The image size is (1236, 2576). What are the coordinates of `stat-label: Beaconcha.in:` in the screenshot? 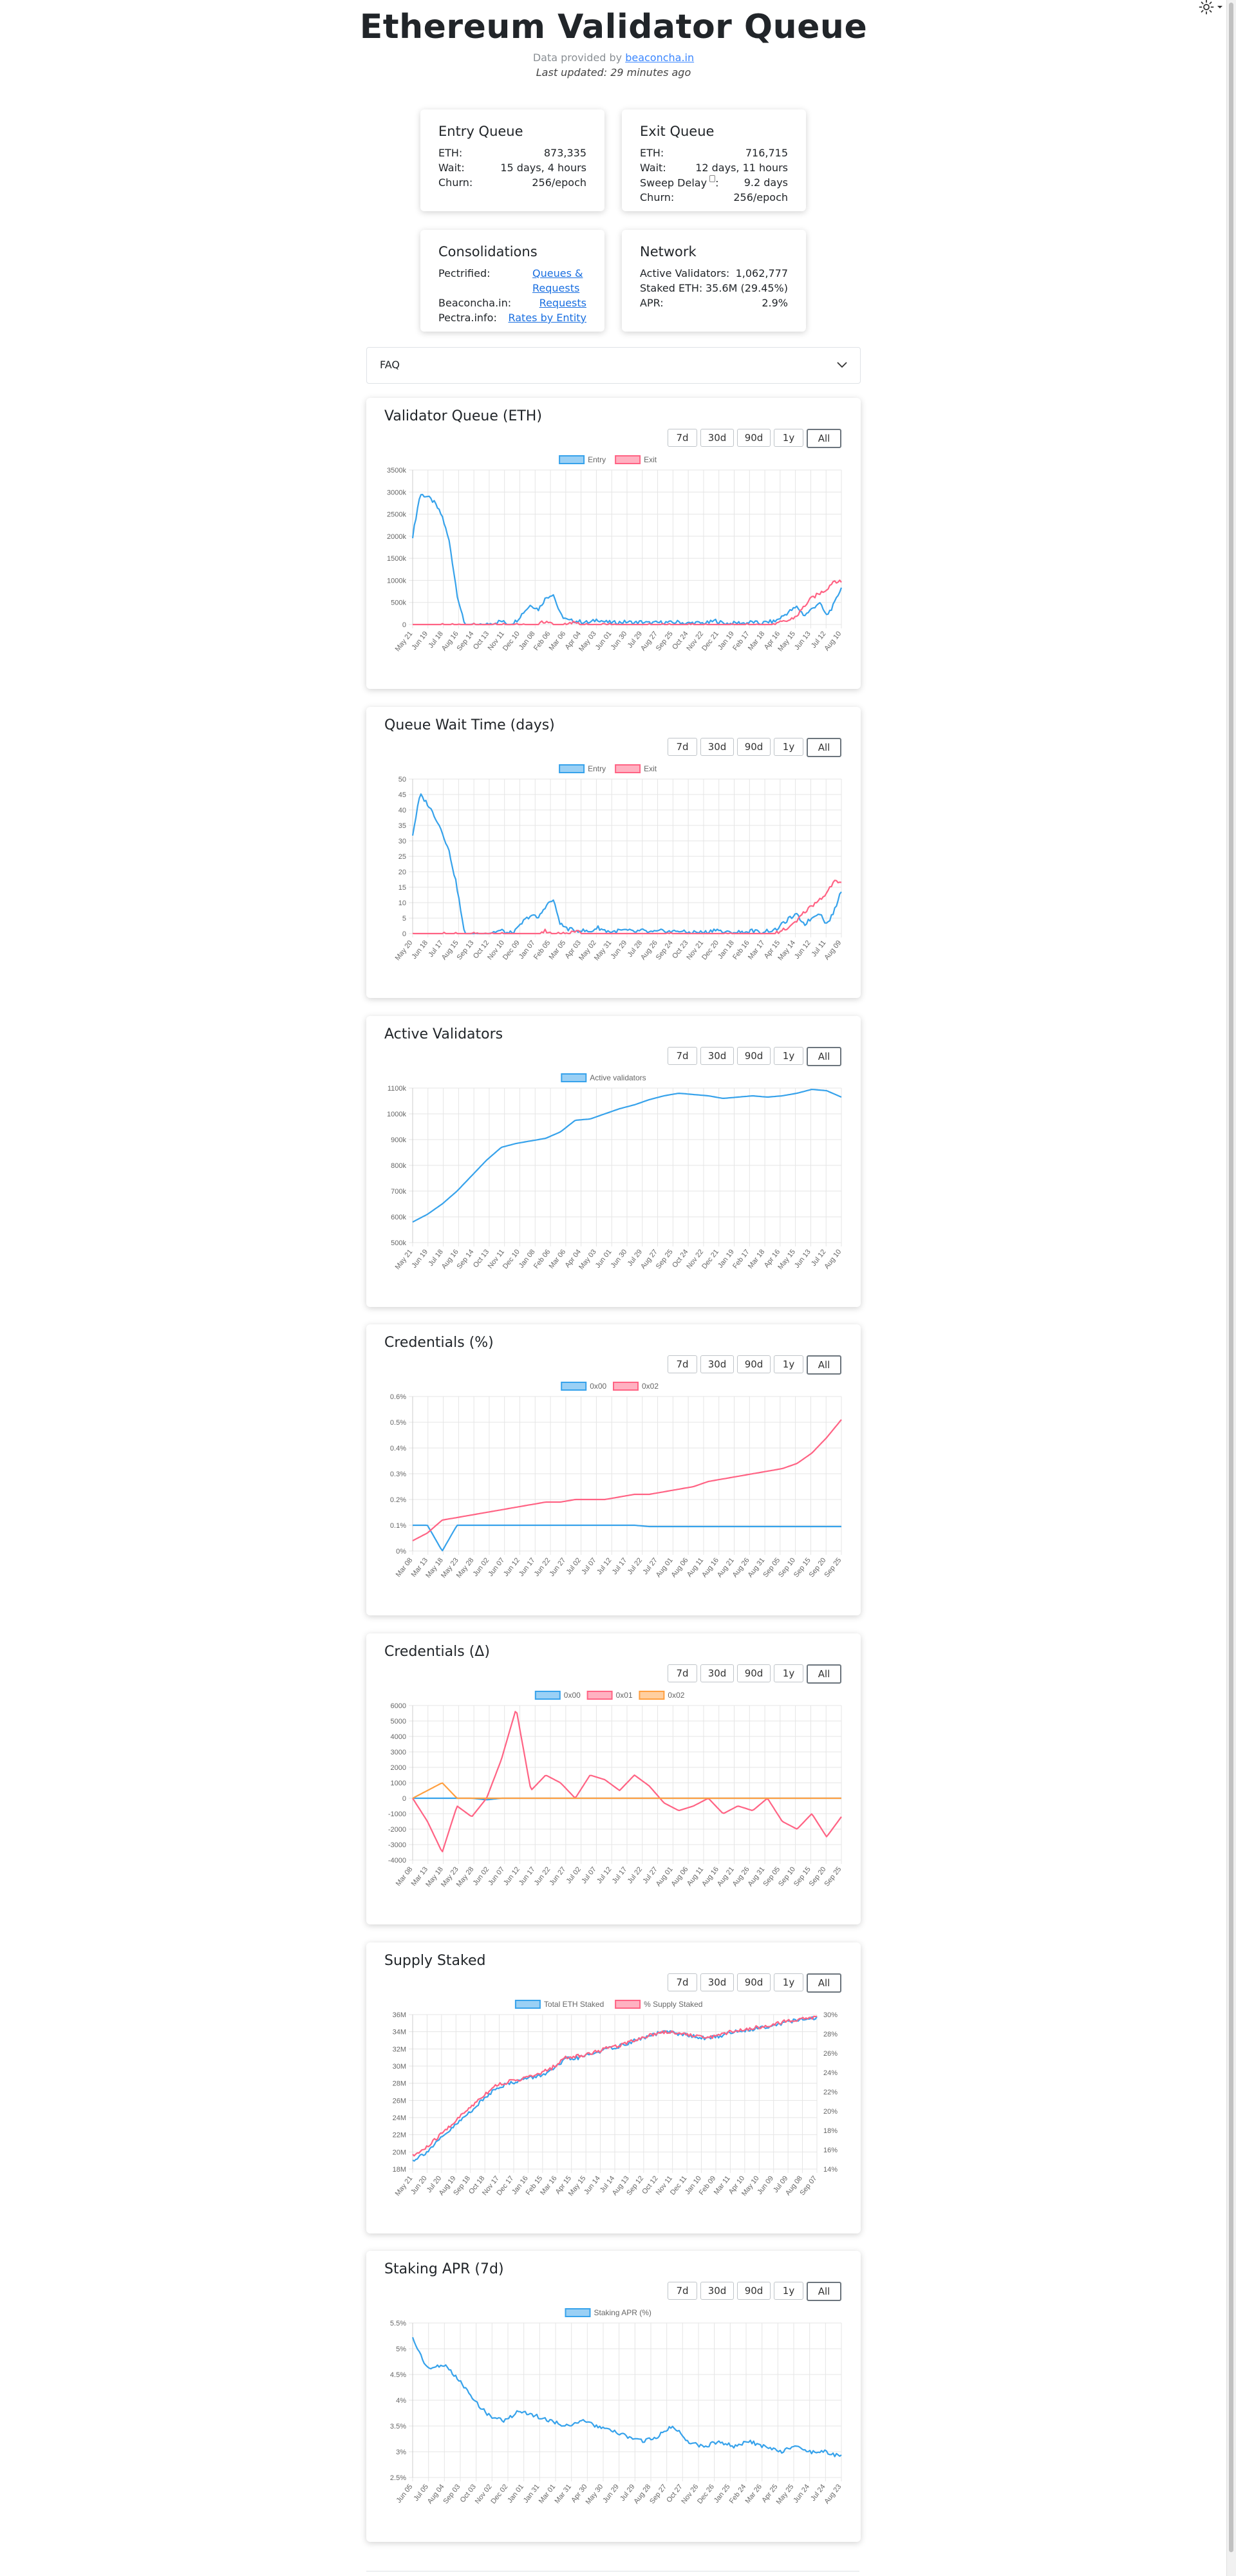 It's located at (475, 303).